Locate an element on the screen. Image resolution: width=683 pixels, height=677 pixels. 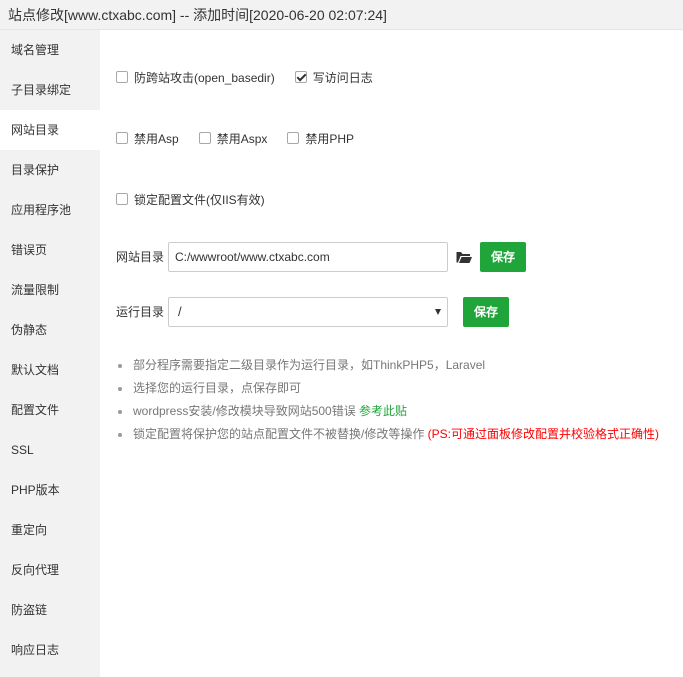
save-site-dir-button: 保存 is located at coordinates (503, 257).